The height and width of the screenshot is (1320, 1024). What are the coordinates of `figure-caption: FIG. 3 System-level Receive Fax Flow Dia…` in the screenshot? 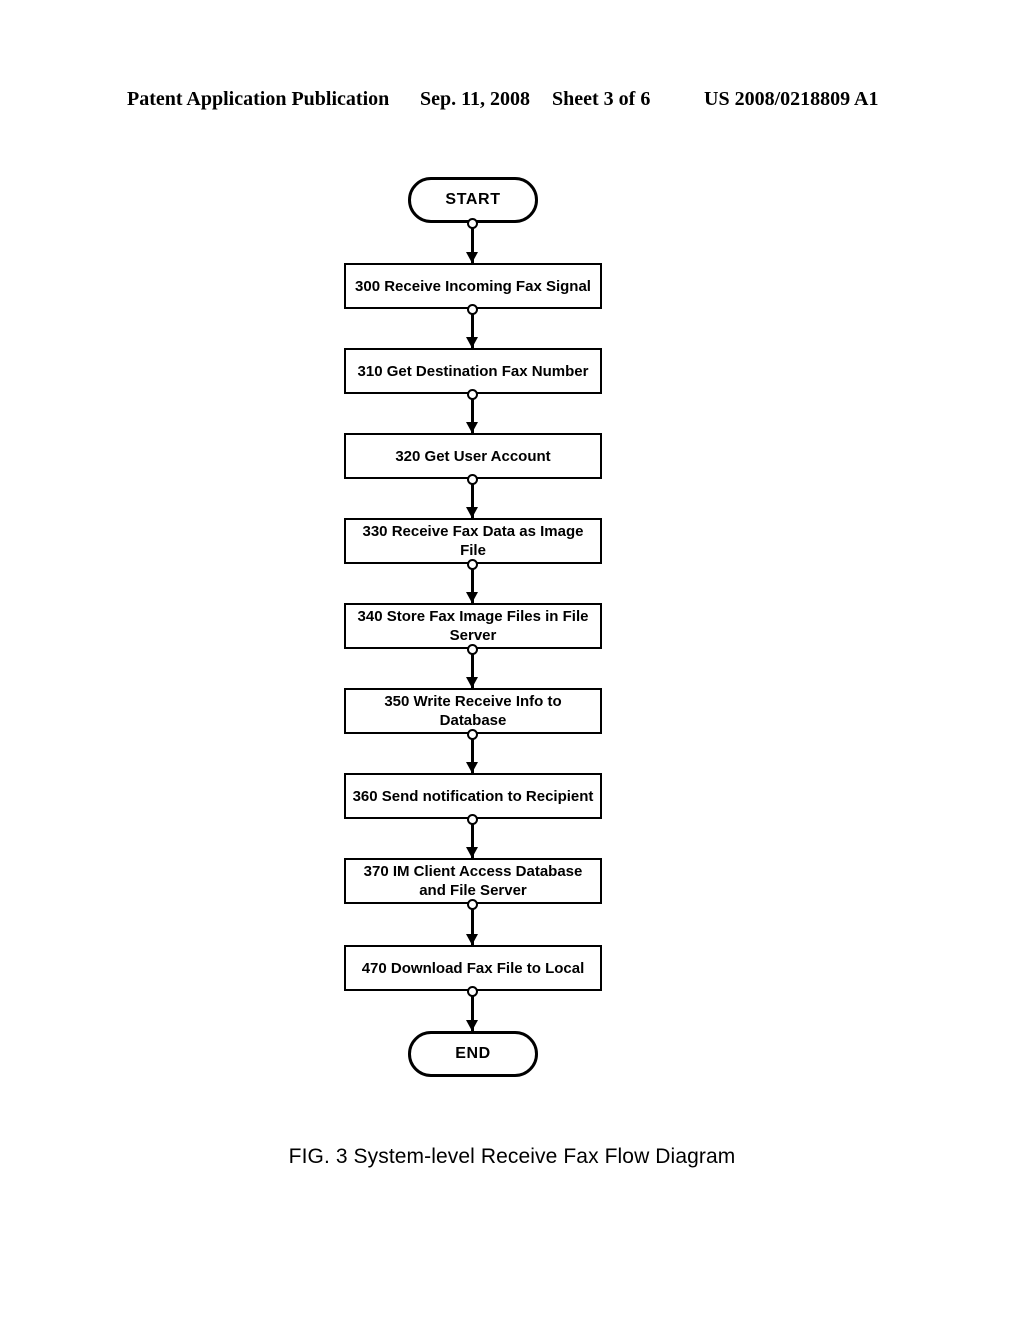 It's located at (512, 1156).